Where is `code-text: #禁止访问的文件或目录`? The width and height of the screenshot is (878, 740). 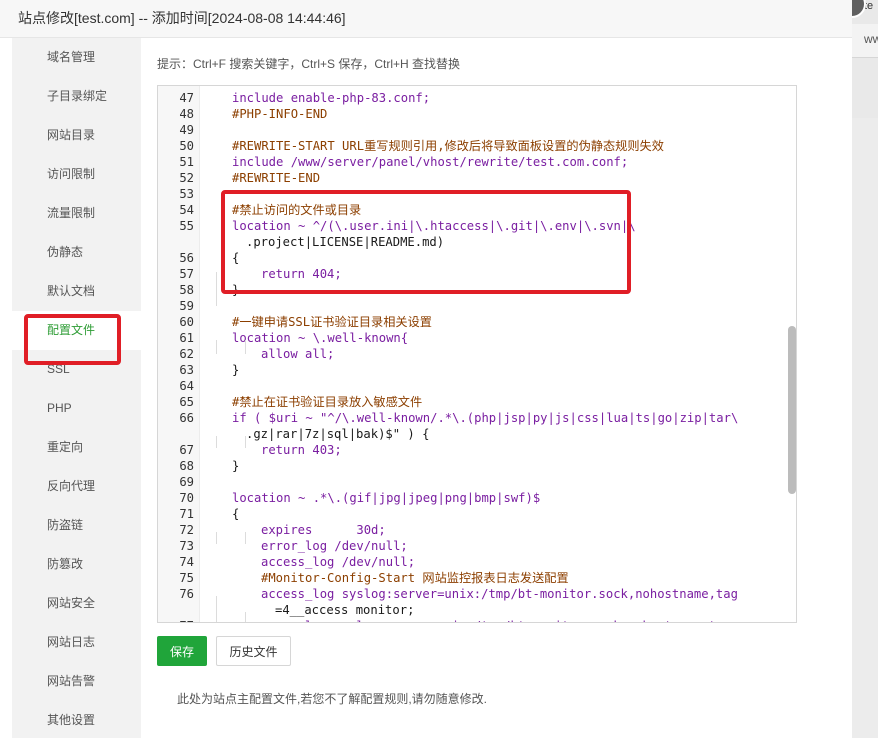
code-text: #禁止访问的文件或目录 is located at coordinates (297, 210).